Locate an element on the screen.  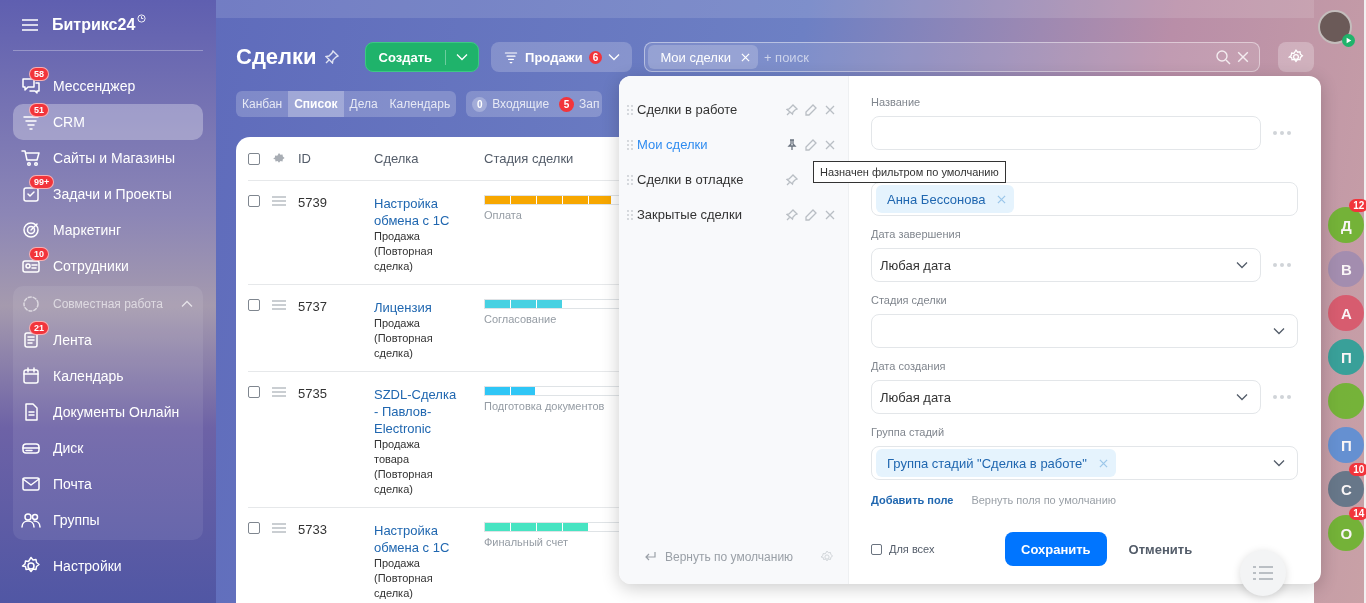
nav-item: 58 Мессенджер is located at coordinates (108, 86).